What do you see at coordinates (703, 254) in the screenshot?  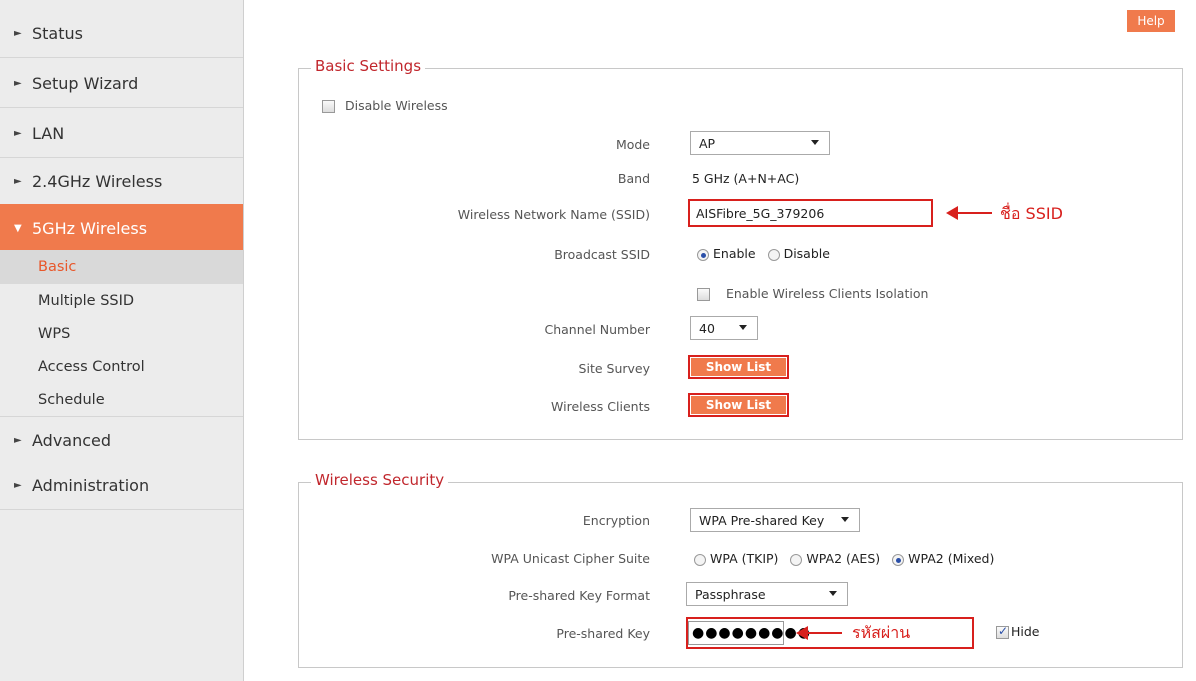 I see `broadcast-enable-radio` at bounding box center [703, 254].